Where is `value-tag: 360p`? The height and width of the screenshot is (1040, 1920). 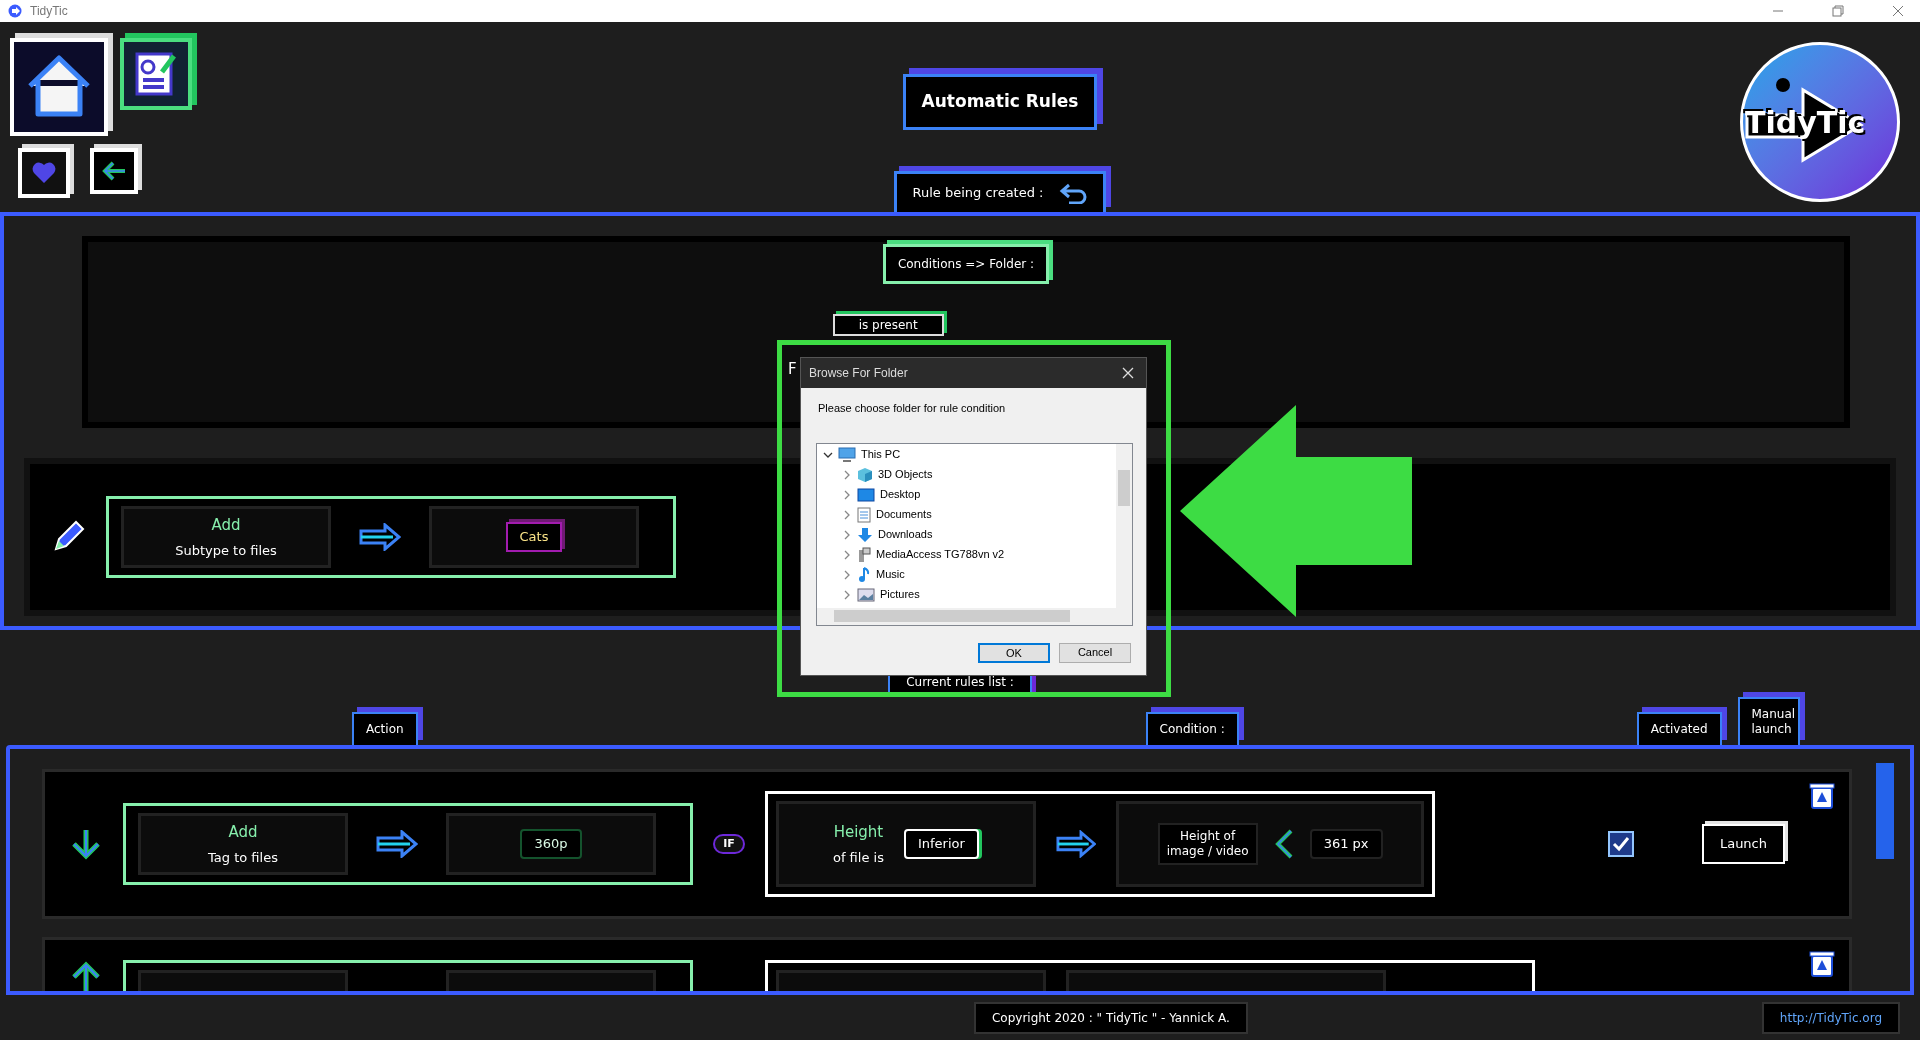
value-tag: 360p is located at coordinates (551, 844).